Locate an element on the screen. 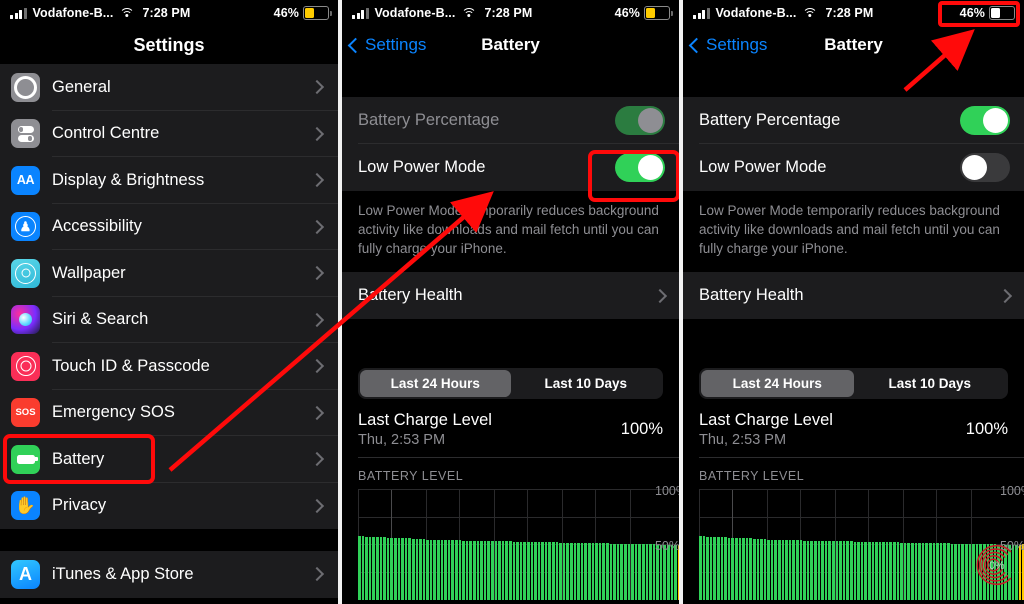 The height and width of the screenshot is (604, 1024). sidebar-item-control-centre: Control Centre is located at coordinates (169, 133).